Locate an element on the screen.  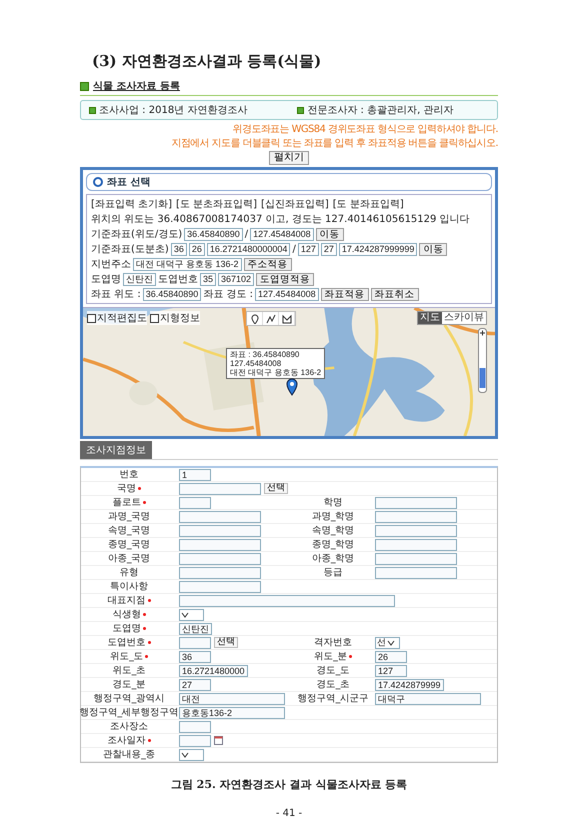
map-view-toggle: 스카이뷰 is located at coordinates (464, 318).